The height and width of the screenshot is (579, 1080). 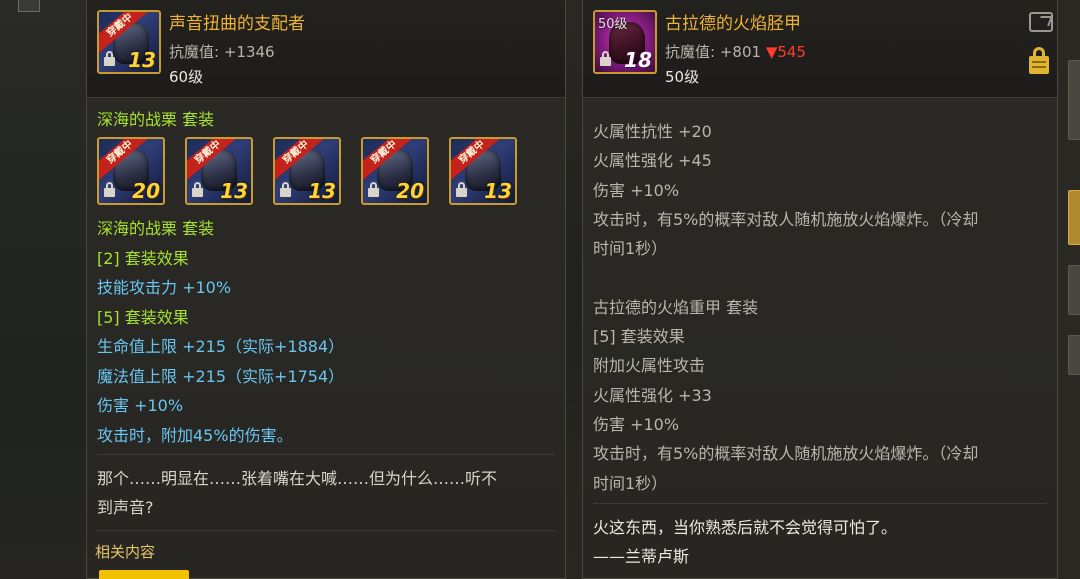 I want to click on set-effect-line: 伤害 +10%, so click(x=636, y=424).